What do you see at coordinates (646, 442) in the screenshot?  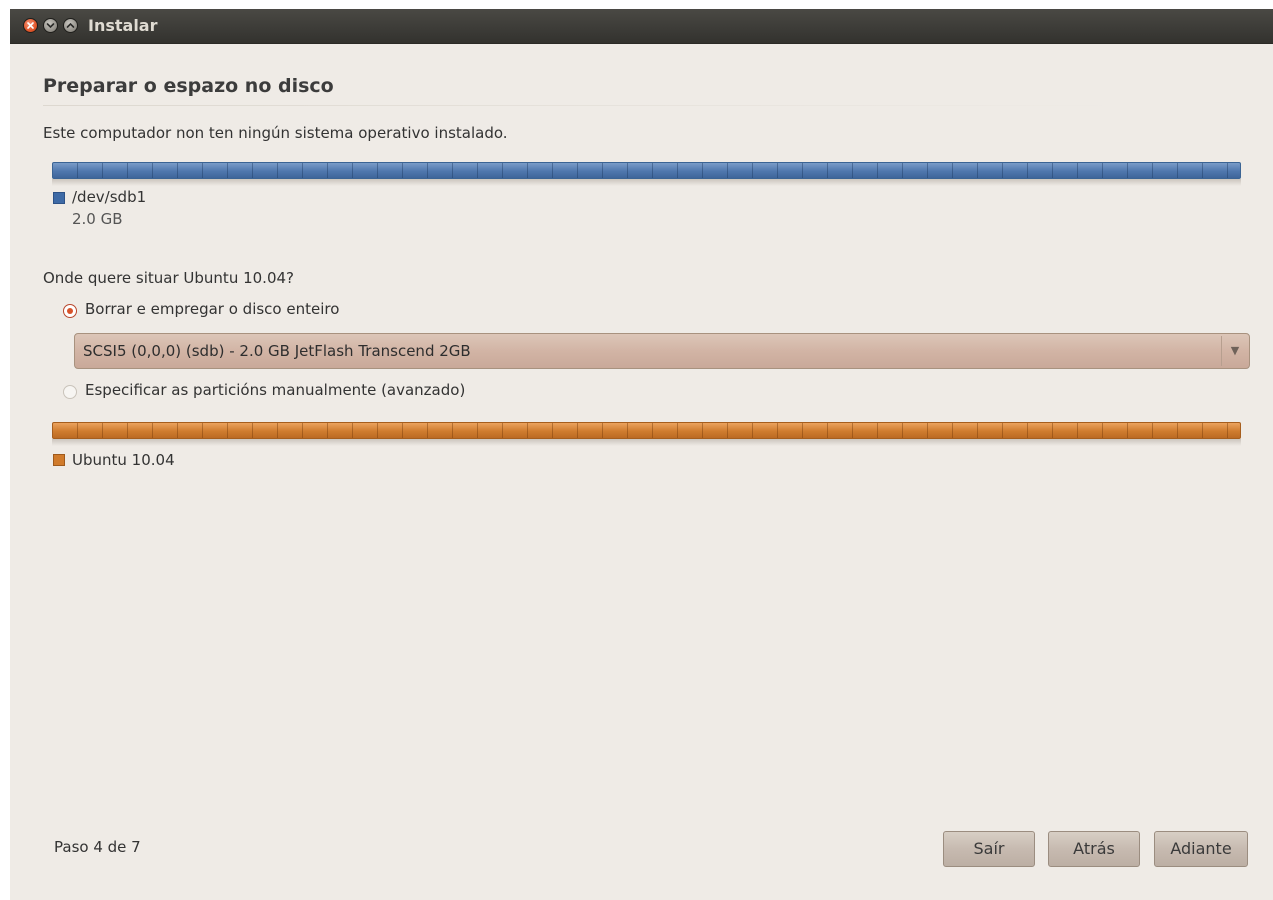 I see `new-layout-bar-shadow` at bounding box center [646, 442].